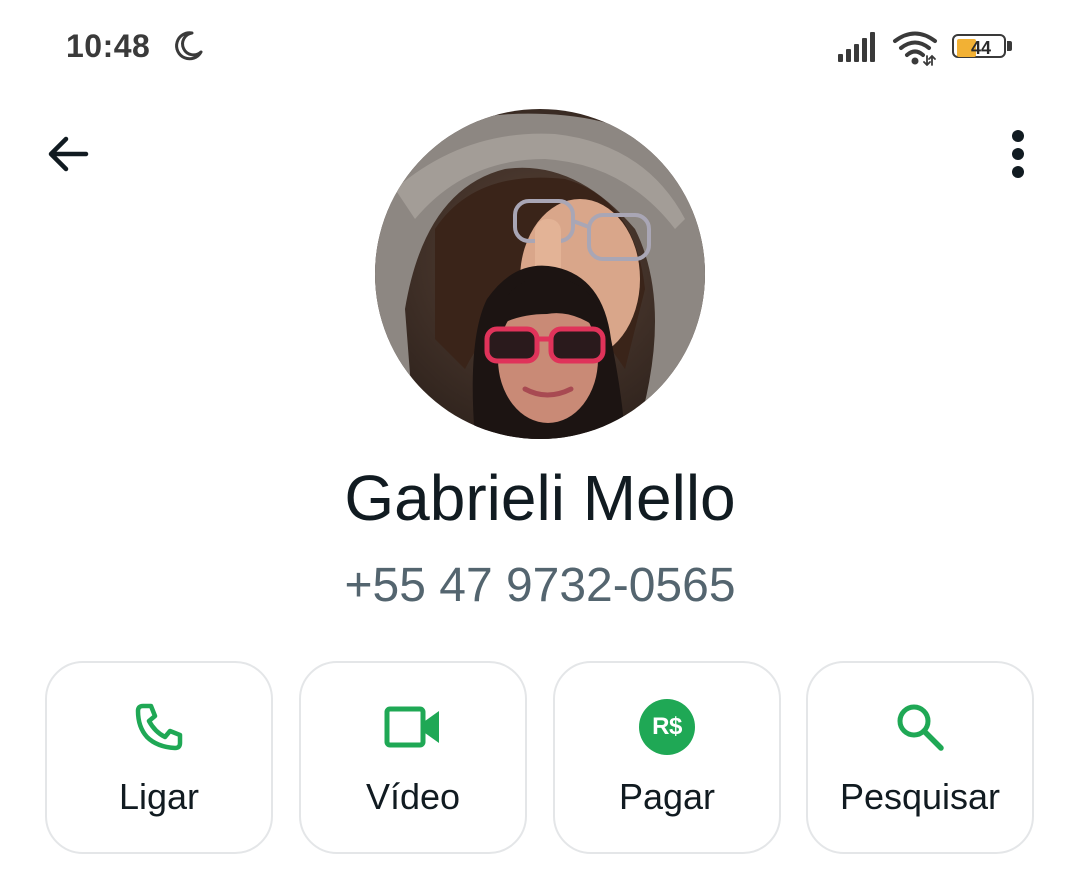 The width and height of the screenshot is (1080, 891). What do you see at coordinates (667, 796) in the screenshot?
I see `pay-label: Pagar` at bounding box center [667, 796].